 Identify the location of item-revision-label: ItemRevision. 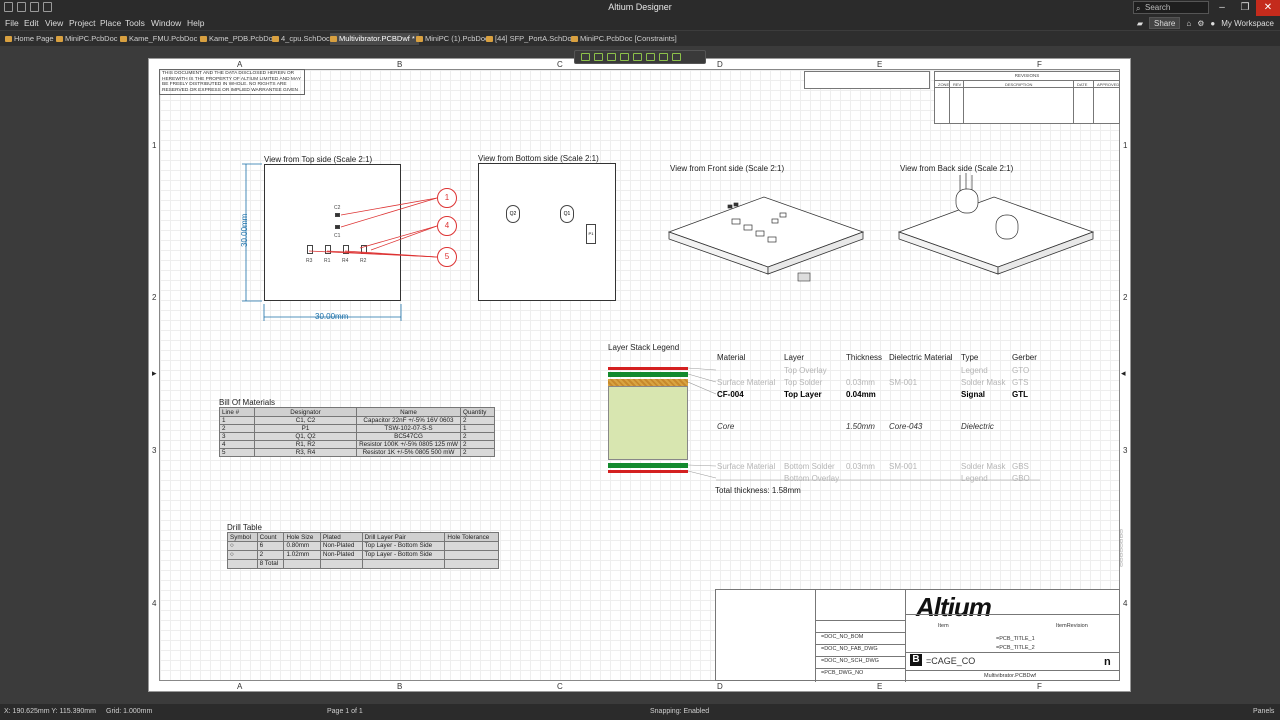
(1072, 626).